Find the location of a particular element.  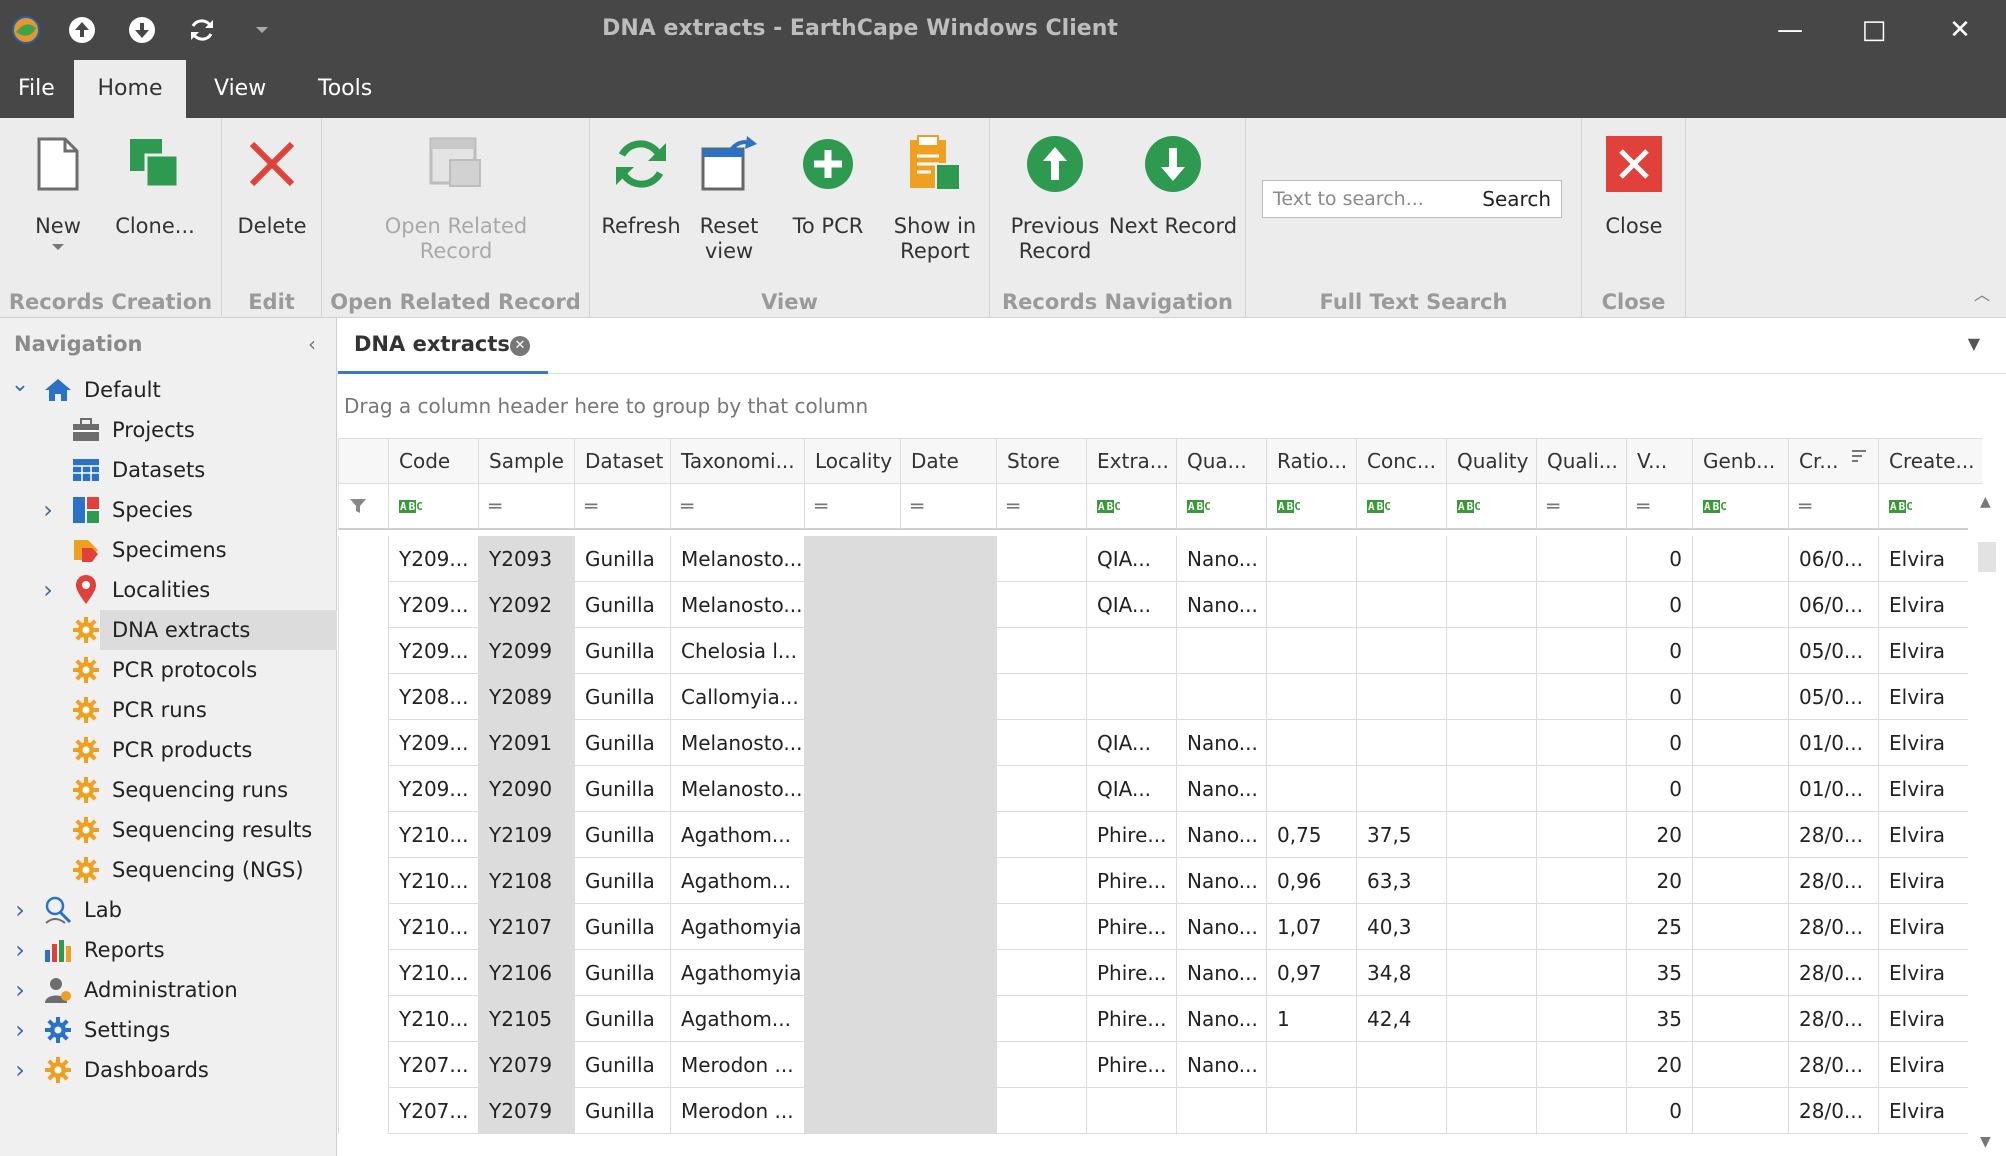

cell-ratio: 0,96 is located at coordinates (1311, 881).